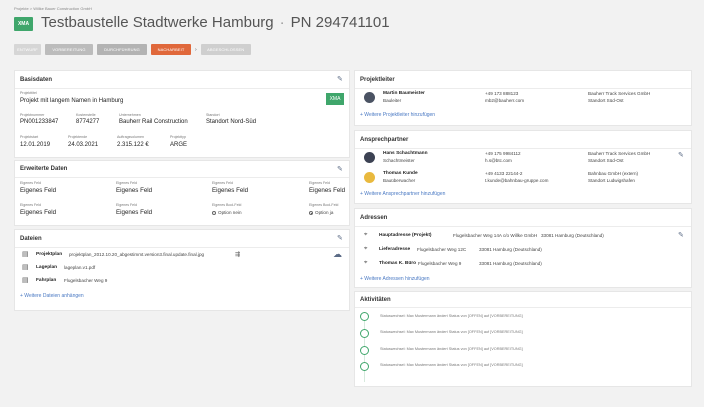 Image resolution: width=704 pixels, height=407 pixels. What do you see at coordinates (504, 100) in the screenshot?
I see `person-email: mb2@bauherr.com` at bounding box center [504, 100].